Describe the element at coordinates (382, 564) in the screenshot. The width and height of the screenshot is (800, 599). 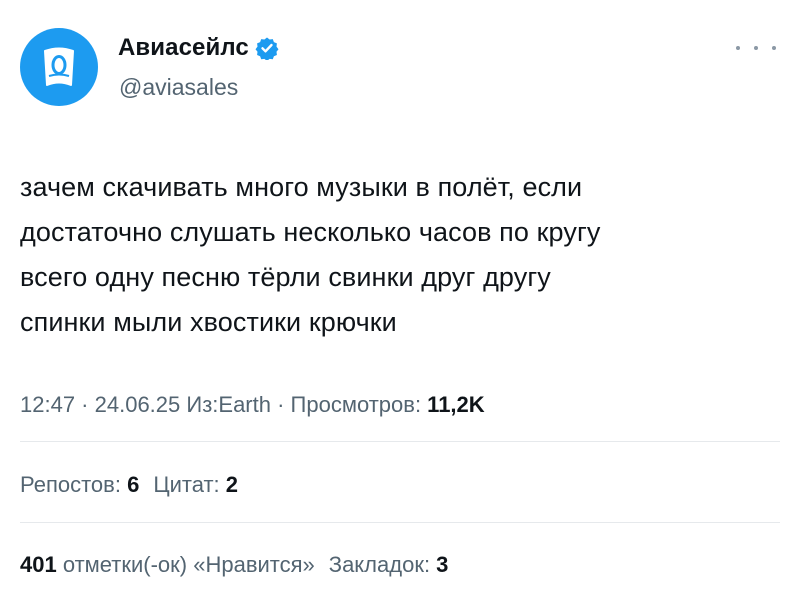
I see `bookmarks-label: Закладок:` at that location.